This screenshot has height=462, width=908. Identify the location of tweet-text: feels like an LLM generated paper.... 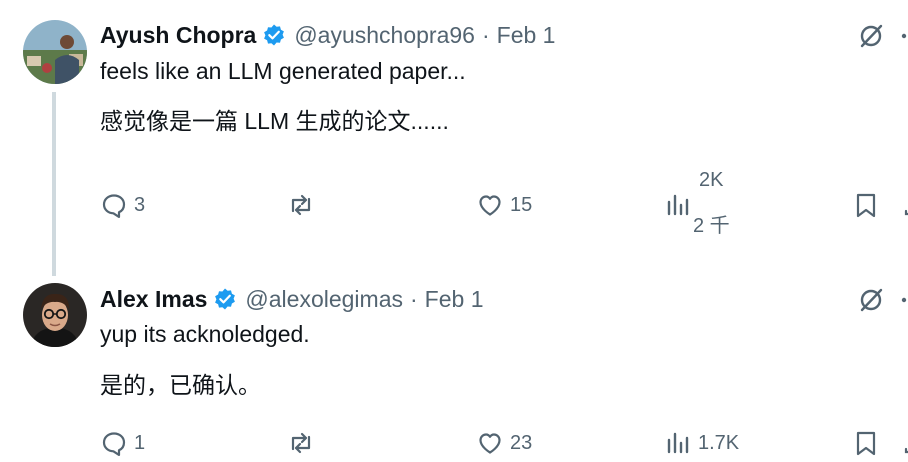
(283, 71).